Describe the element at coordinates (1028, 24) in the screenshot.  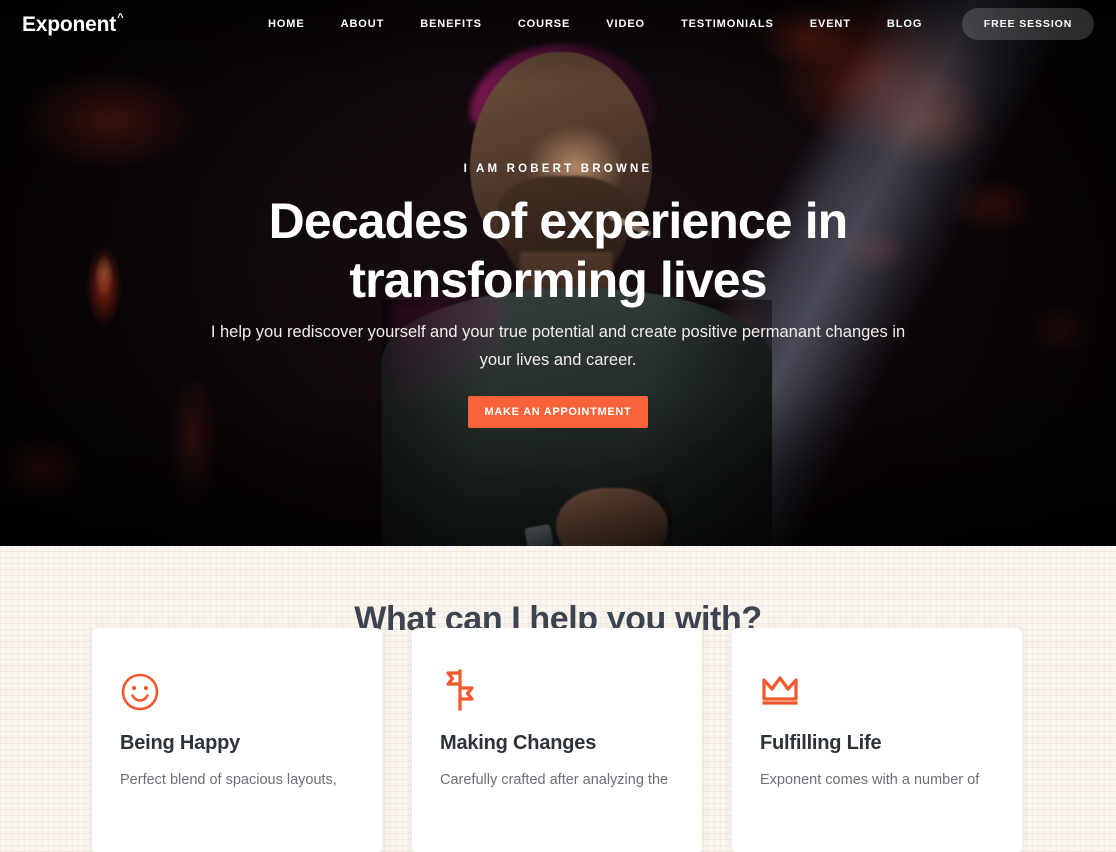
I see `free-session-button: FREE SESSION` at that location.